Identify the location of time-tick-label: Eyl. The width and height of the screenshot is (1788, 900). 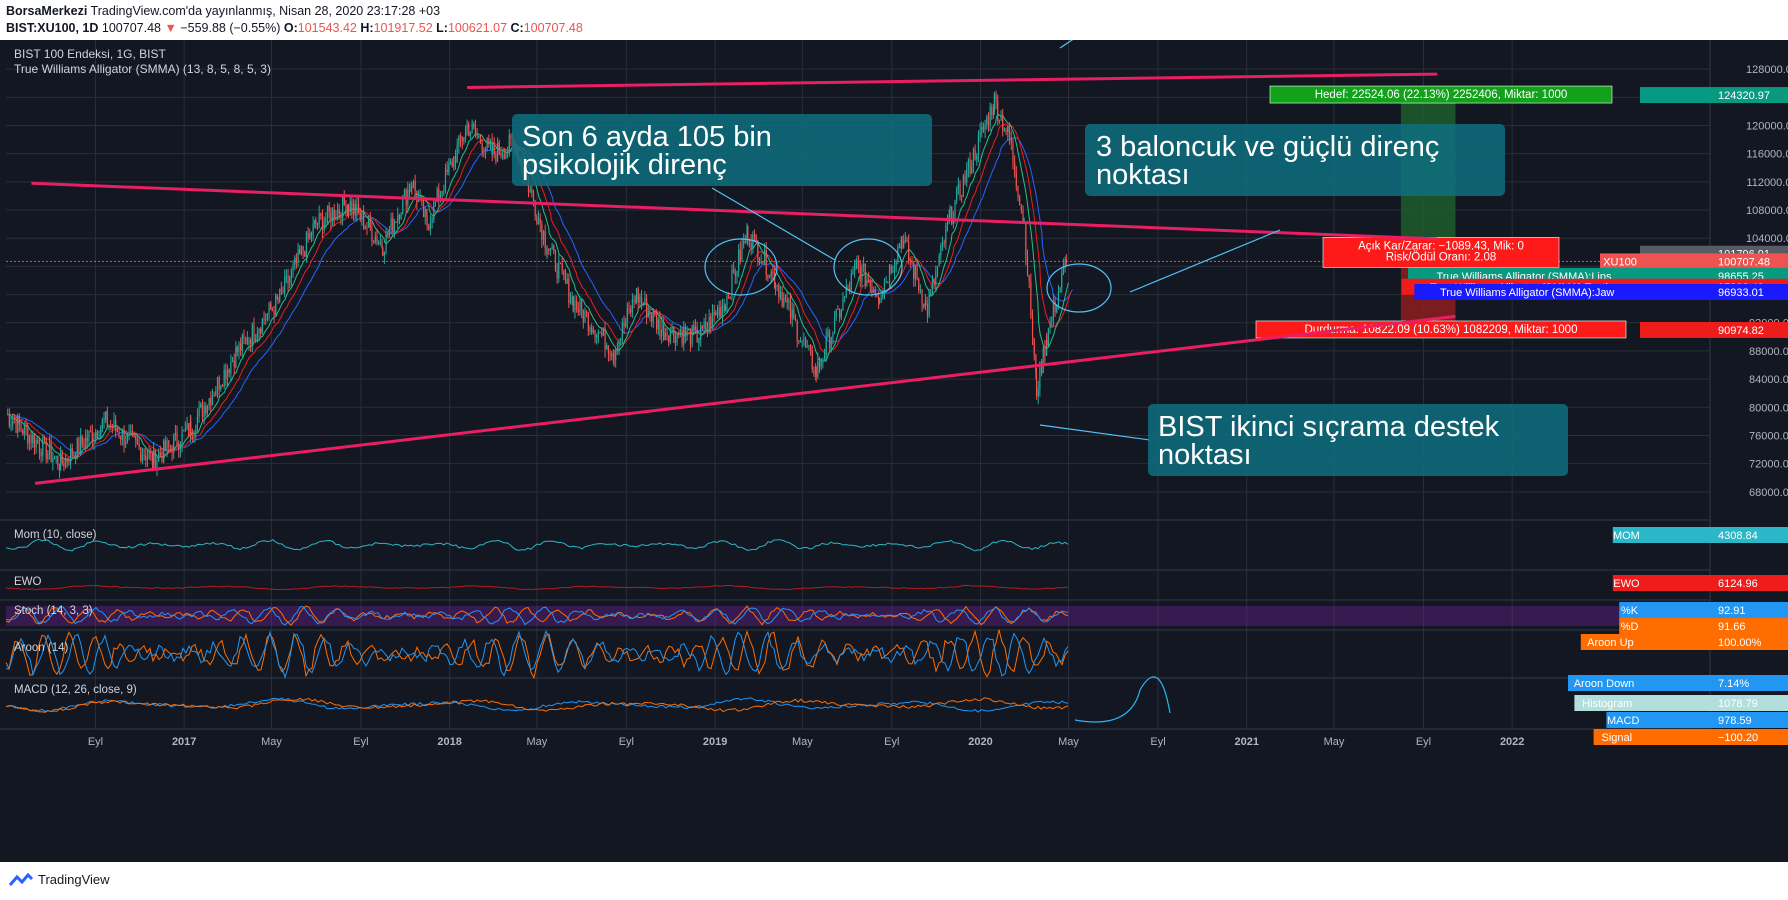
(95, 742).